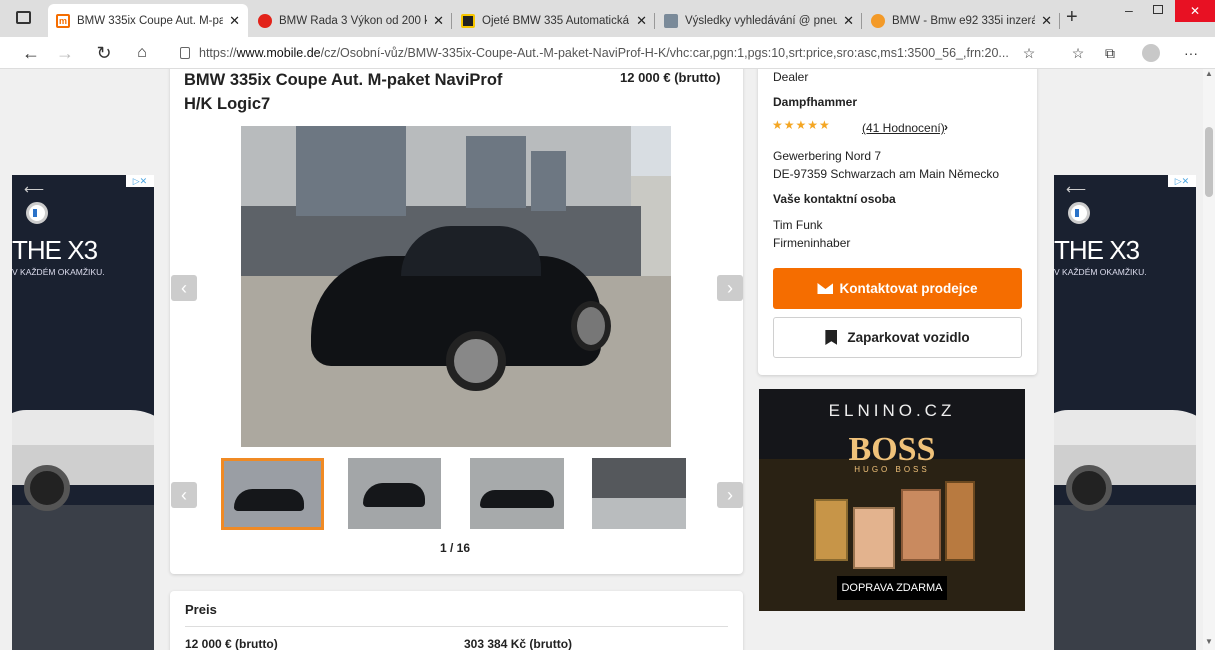 The image size is (1215, 650). I want to click on favorites-icon: ☆, so click(1078, 53).